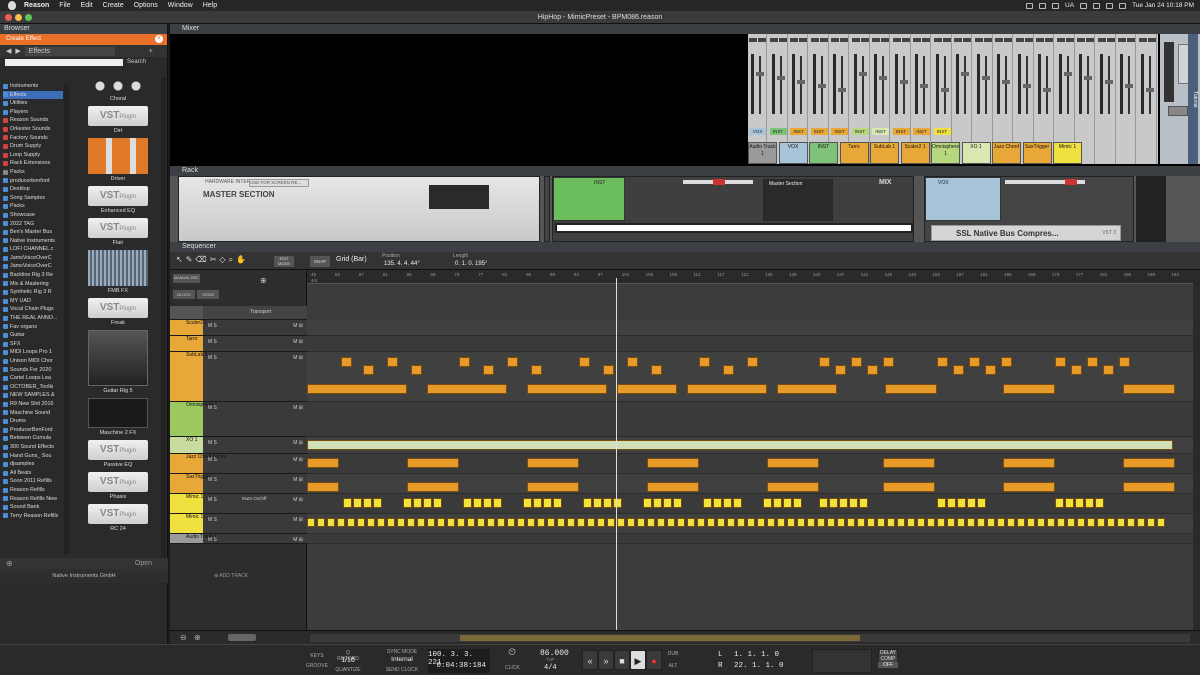 This screenshot has width=1200, height=675. I want to click on mixer-channel-name: INST, so click(823, 153).